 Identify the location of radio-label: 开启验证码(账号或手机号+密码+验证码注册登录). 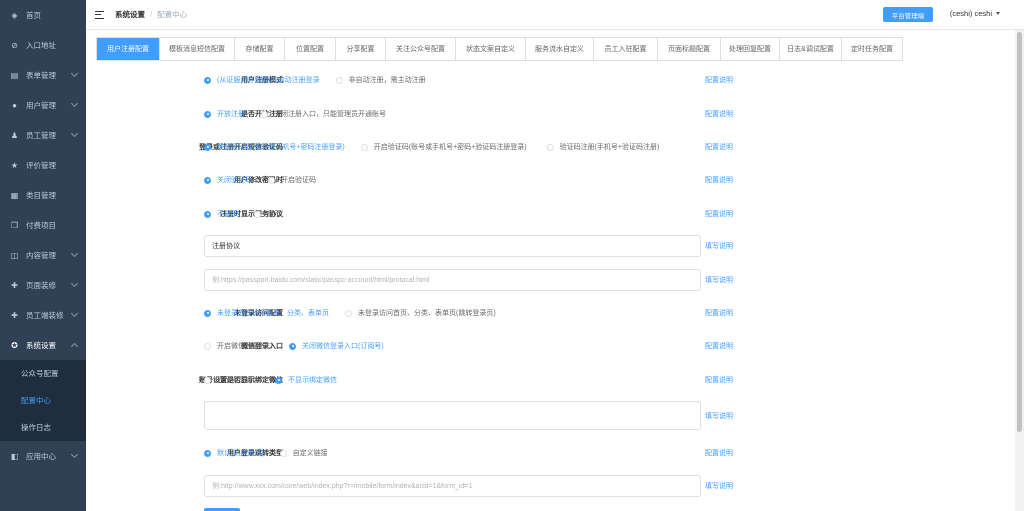
(450, 147).